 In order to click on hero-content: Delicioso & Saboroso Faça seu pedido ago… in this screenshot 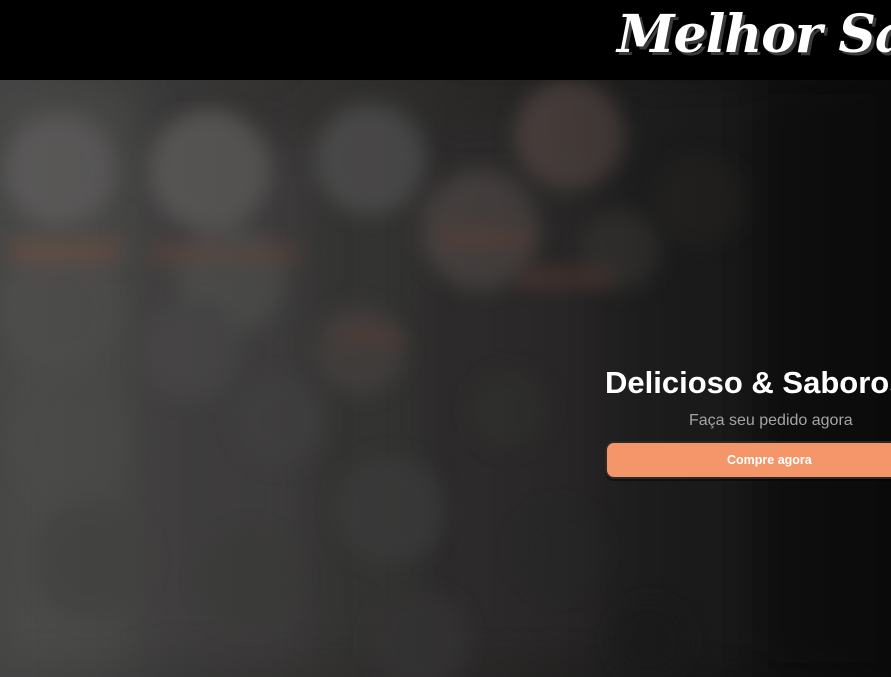, I will do `click(748, 422)`.